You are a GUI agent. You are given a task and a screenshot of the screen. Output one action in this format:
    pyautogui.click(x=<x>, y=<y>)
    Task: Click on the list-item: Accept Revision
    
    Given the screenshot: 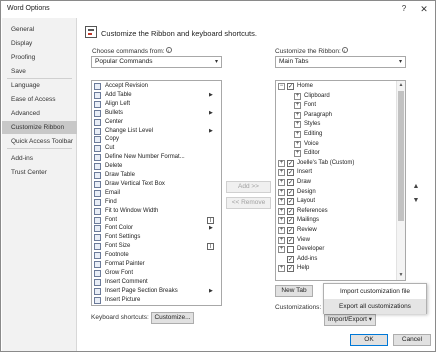 What is the action you would take?
    pyautogui.click(x=156, y=86)
    